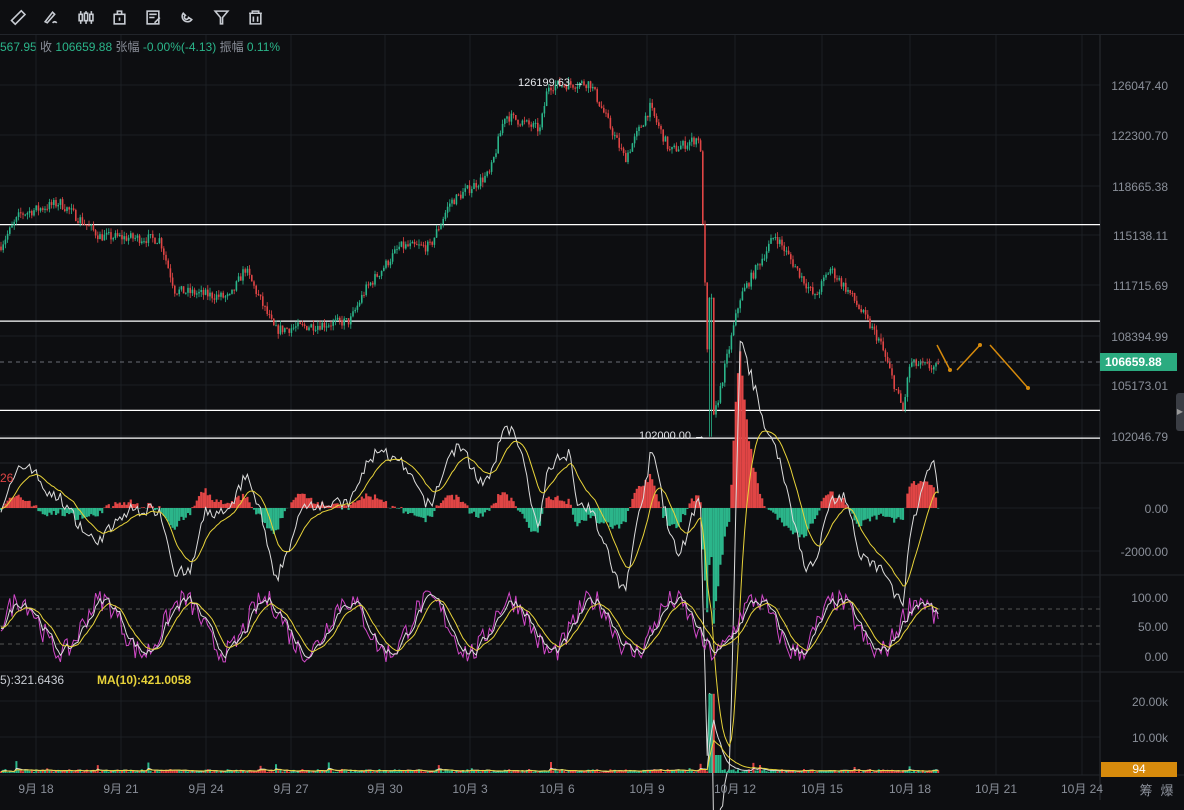  I want to click on liquidation-button: 爆, so click(1166, 789).